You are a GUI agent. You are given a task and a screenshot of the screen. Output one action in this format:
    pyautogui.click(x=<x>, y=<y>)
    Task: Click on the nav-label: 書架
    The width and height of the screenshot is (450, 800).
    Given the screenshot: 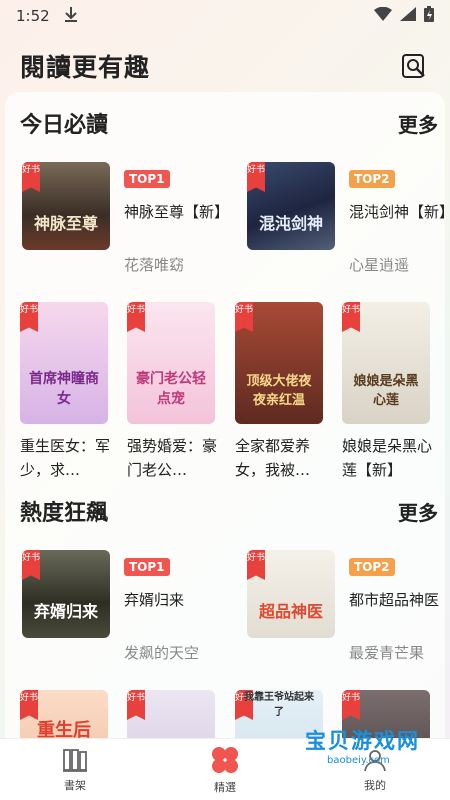 What is the action you would take?
    pyautogui.click(x=75, y=785)
    